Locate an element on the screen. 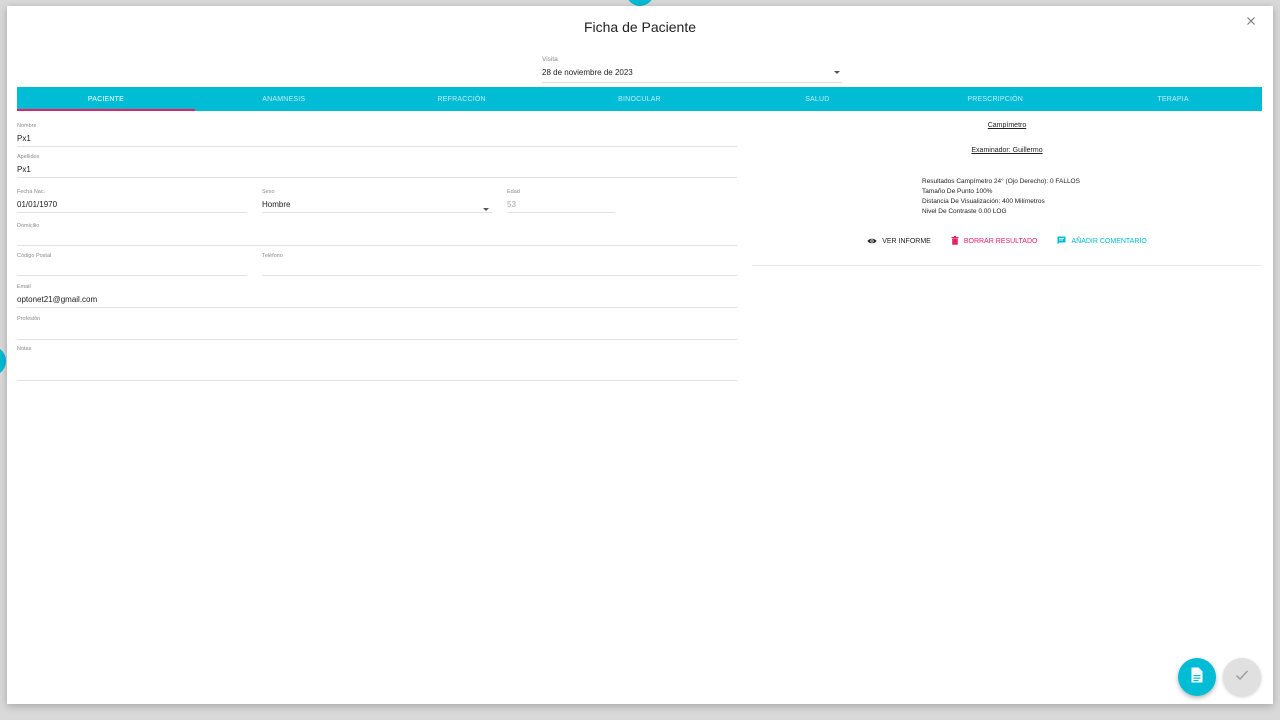 The width and height of the screenshot is (1280, 720). result-title: Campímetro is located at coordinates (1007, 125).